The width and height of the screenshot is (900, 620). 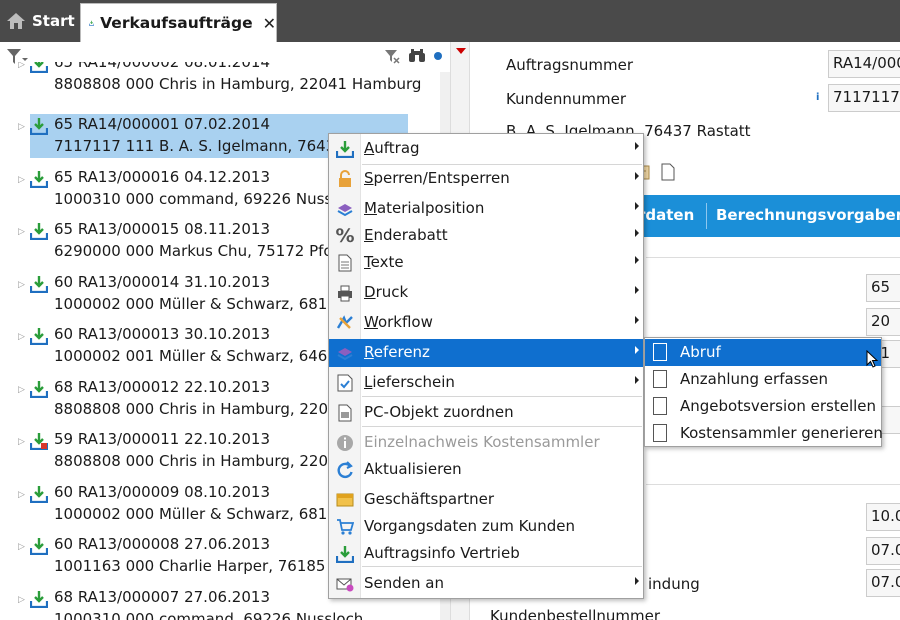 What do you see at coordinates (486, 323) in the screenshot?
I see `menu-item-workflow: Workflow` at bounding box center [486, 323].